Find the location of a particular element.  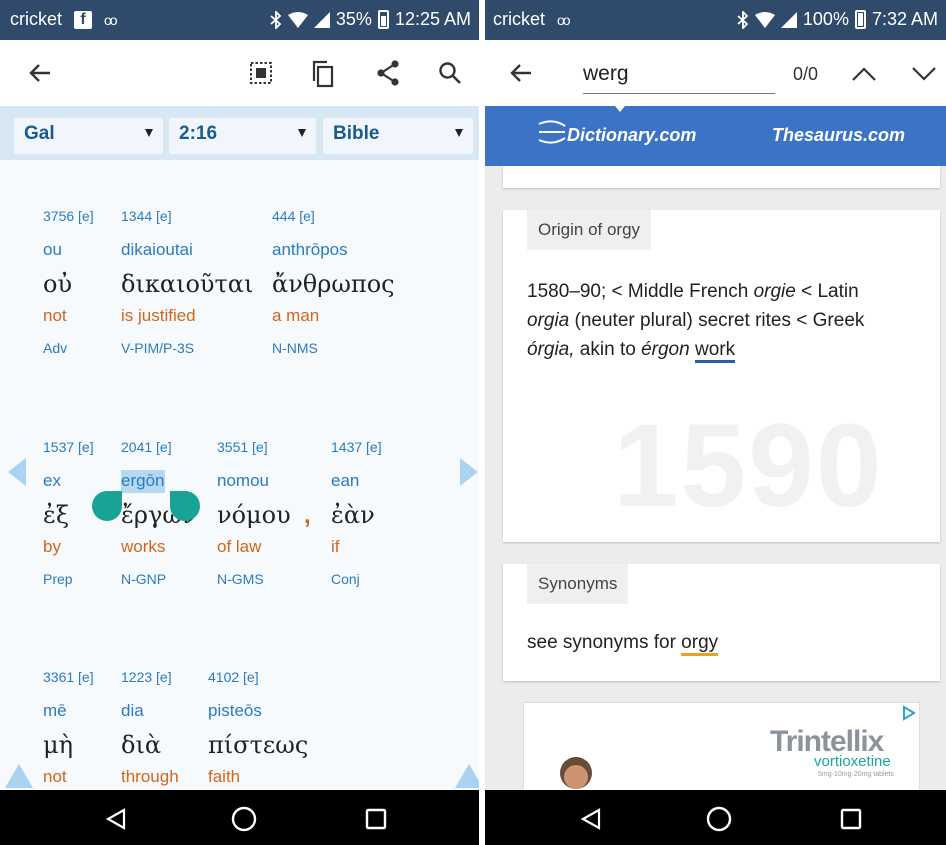

english-gloss: of law is located at coordinates (239, 546).